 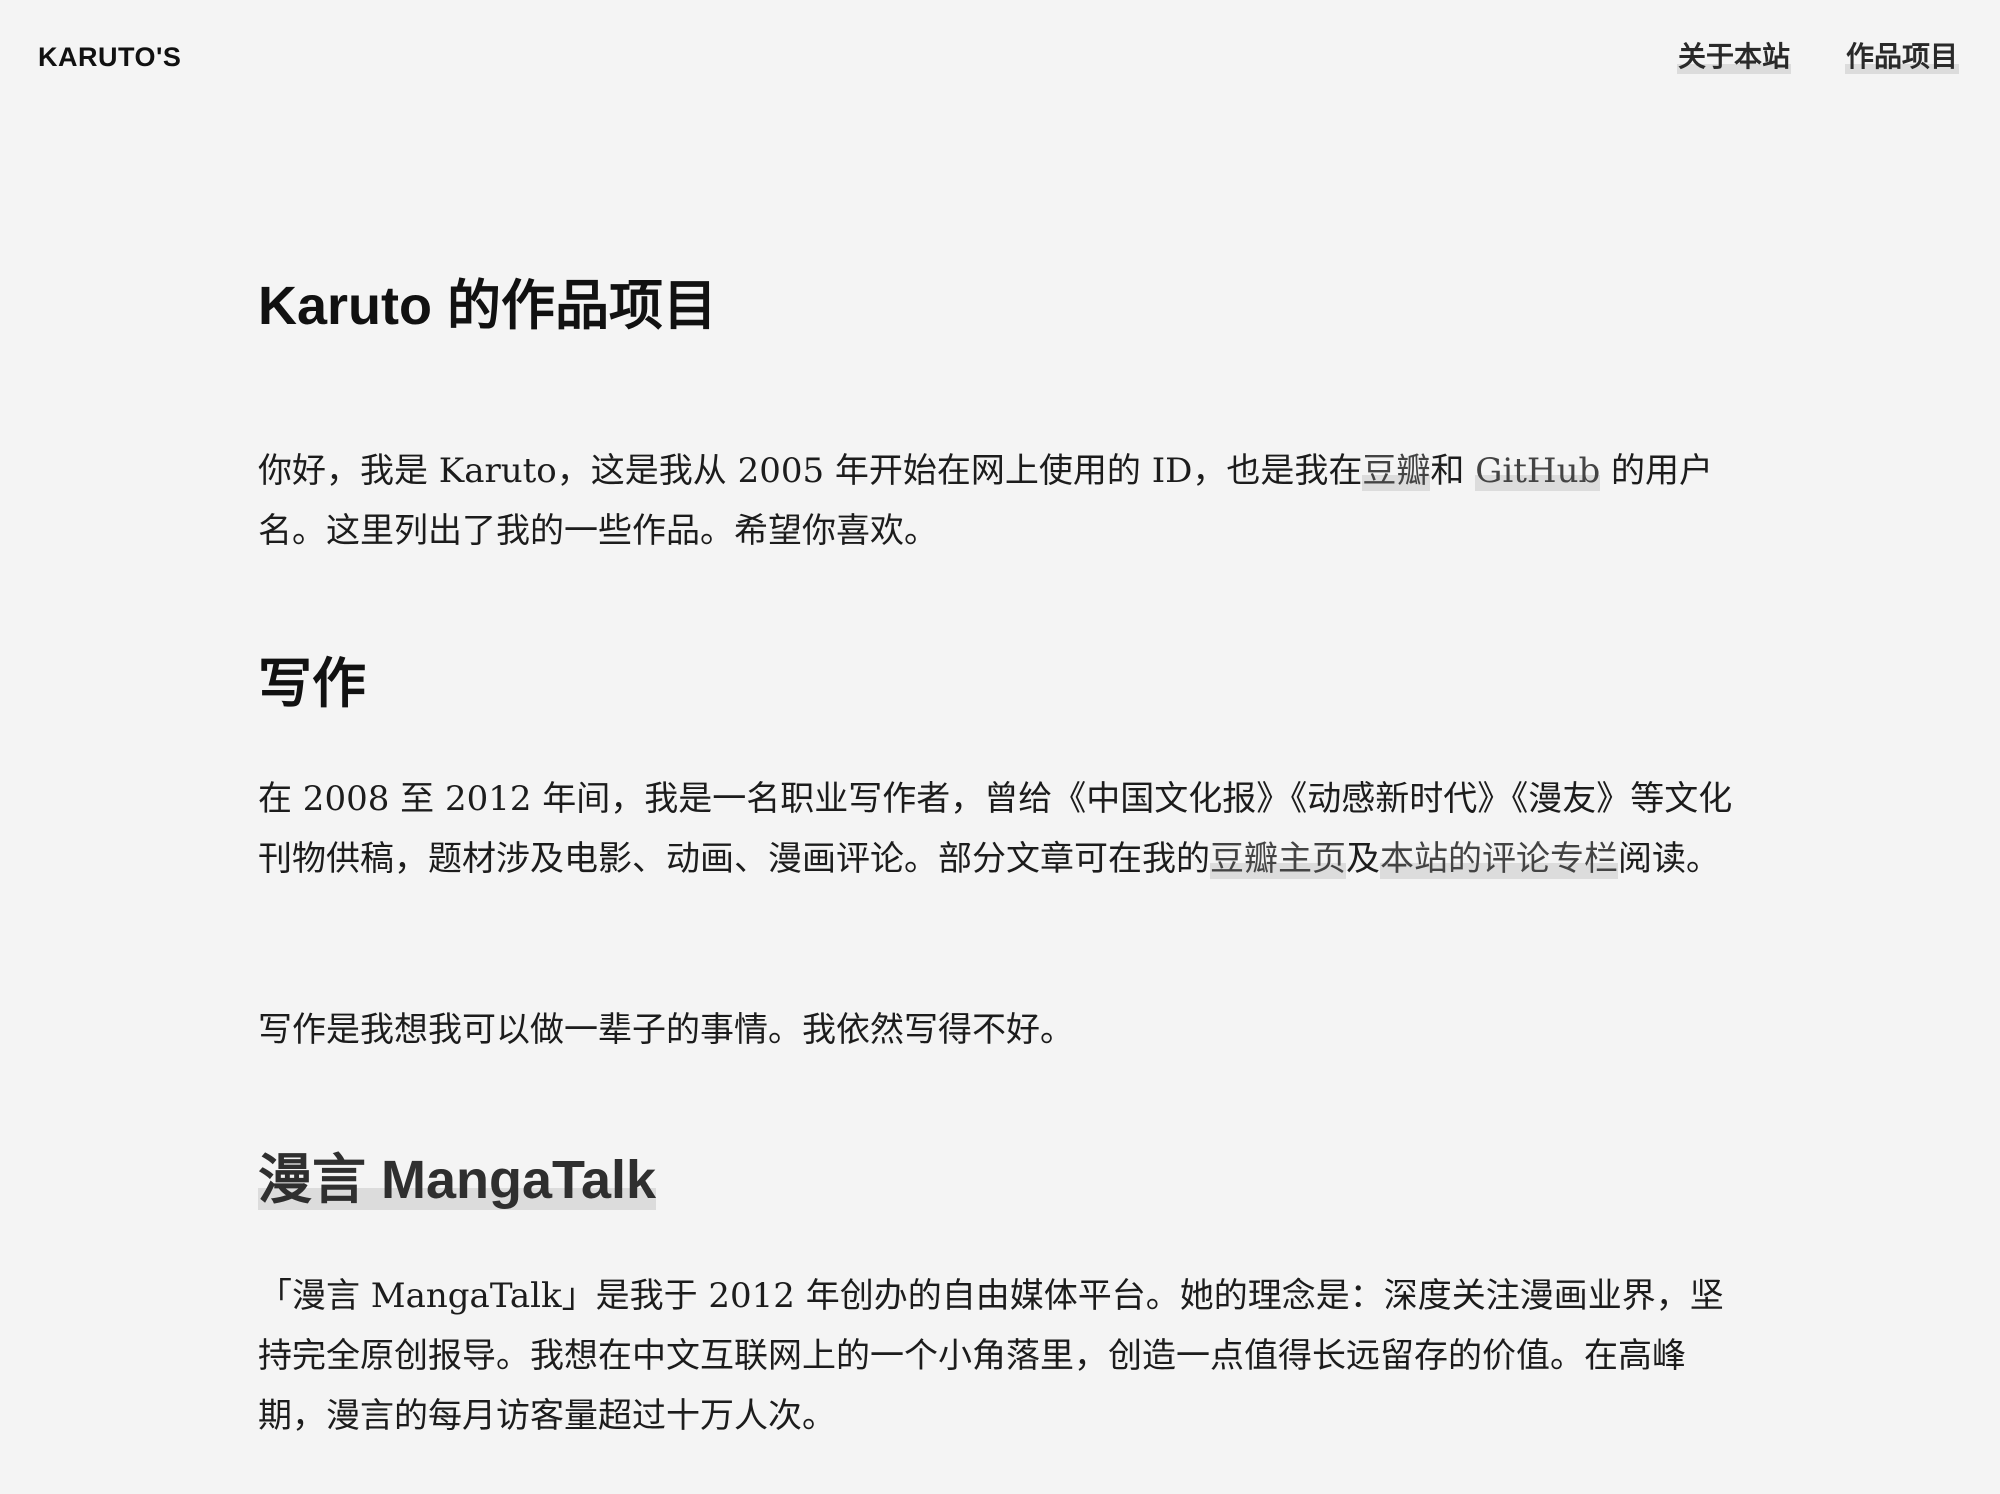 I want to click on writing-text-after: 阅读。, so click(x=1669, y=859).